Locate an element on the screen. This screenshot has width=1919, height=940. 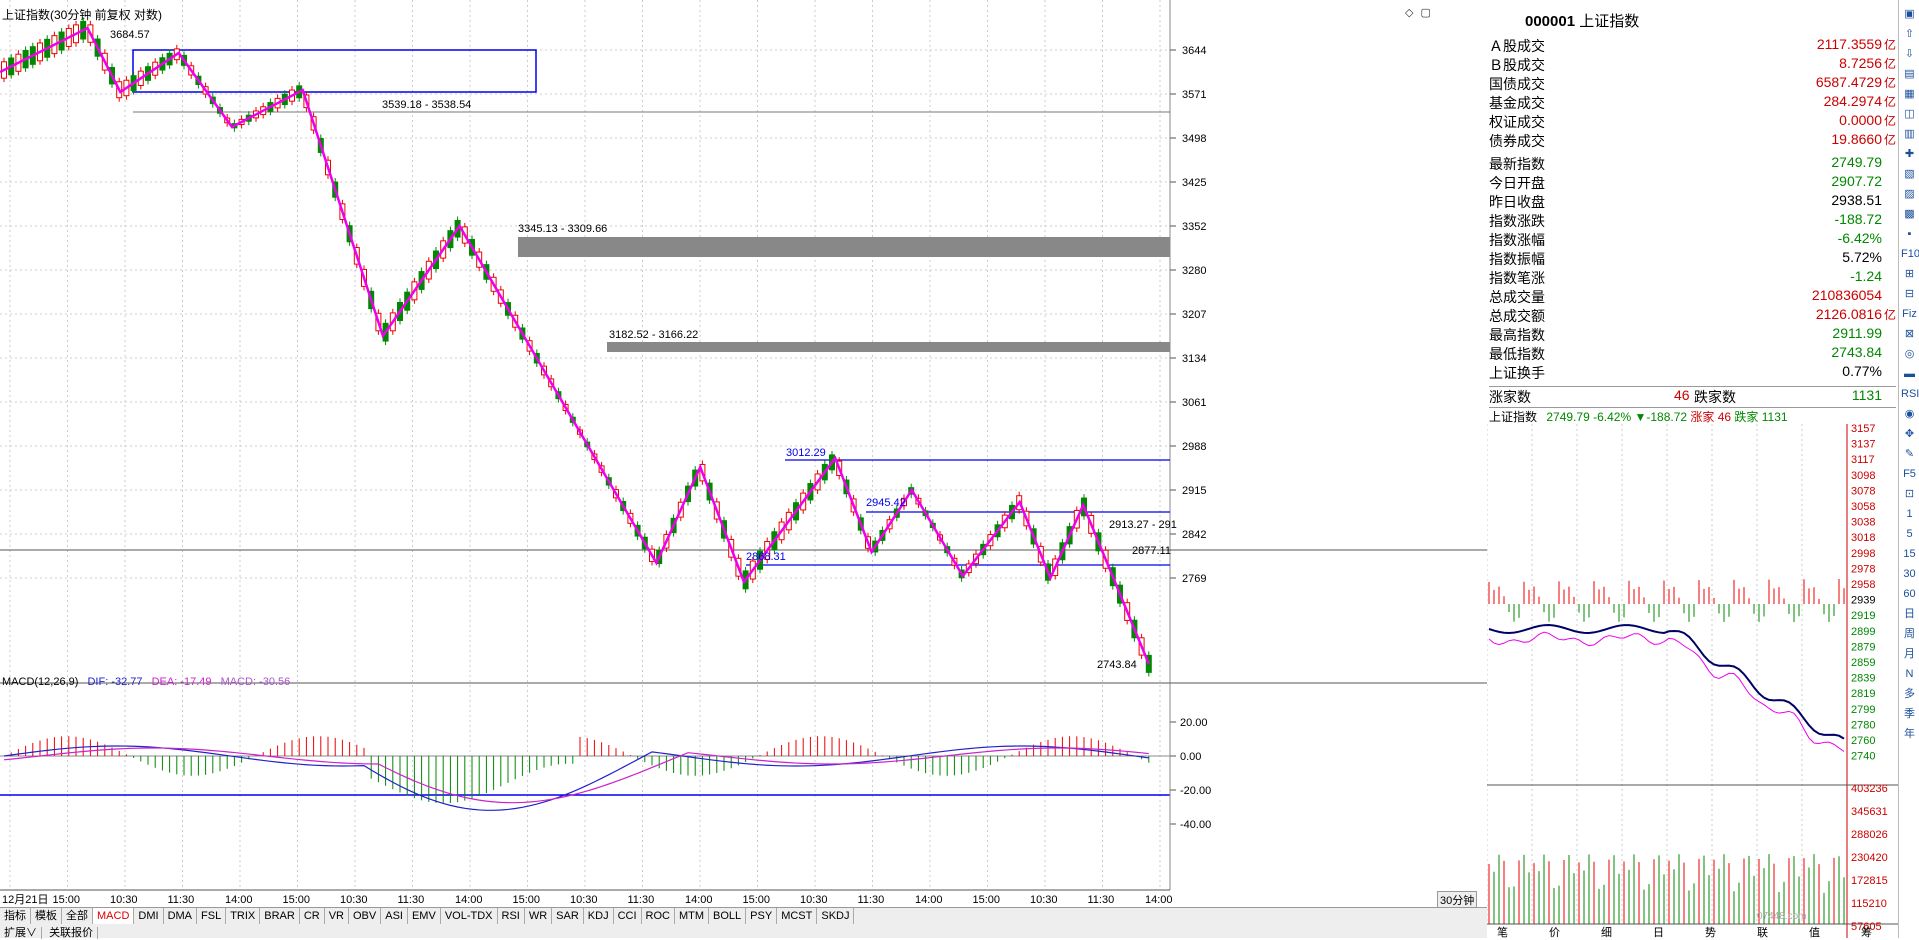
toolbar-icon: Fiz is located at coordinates (1909, 314).